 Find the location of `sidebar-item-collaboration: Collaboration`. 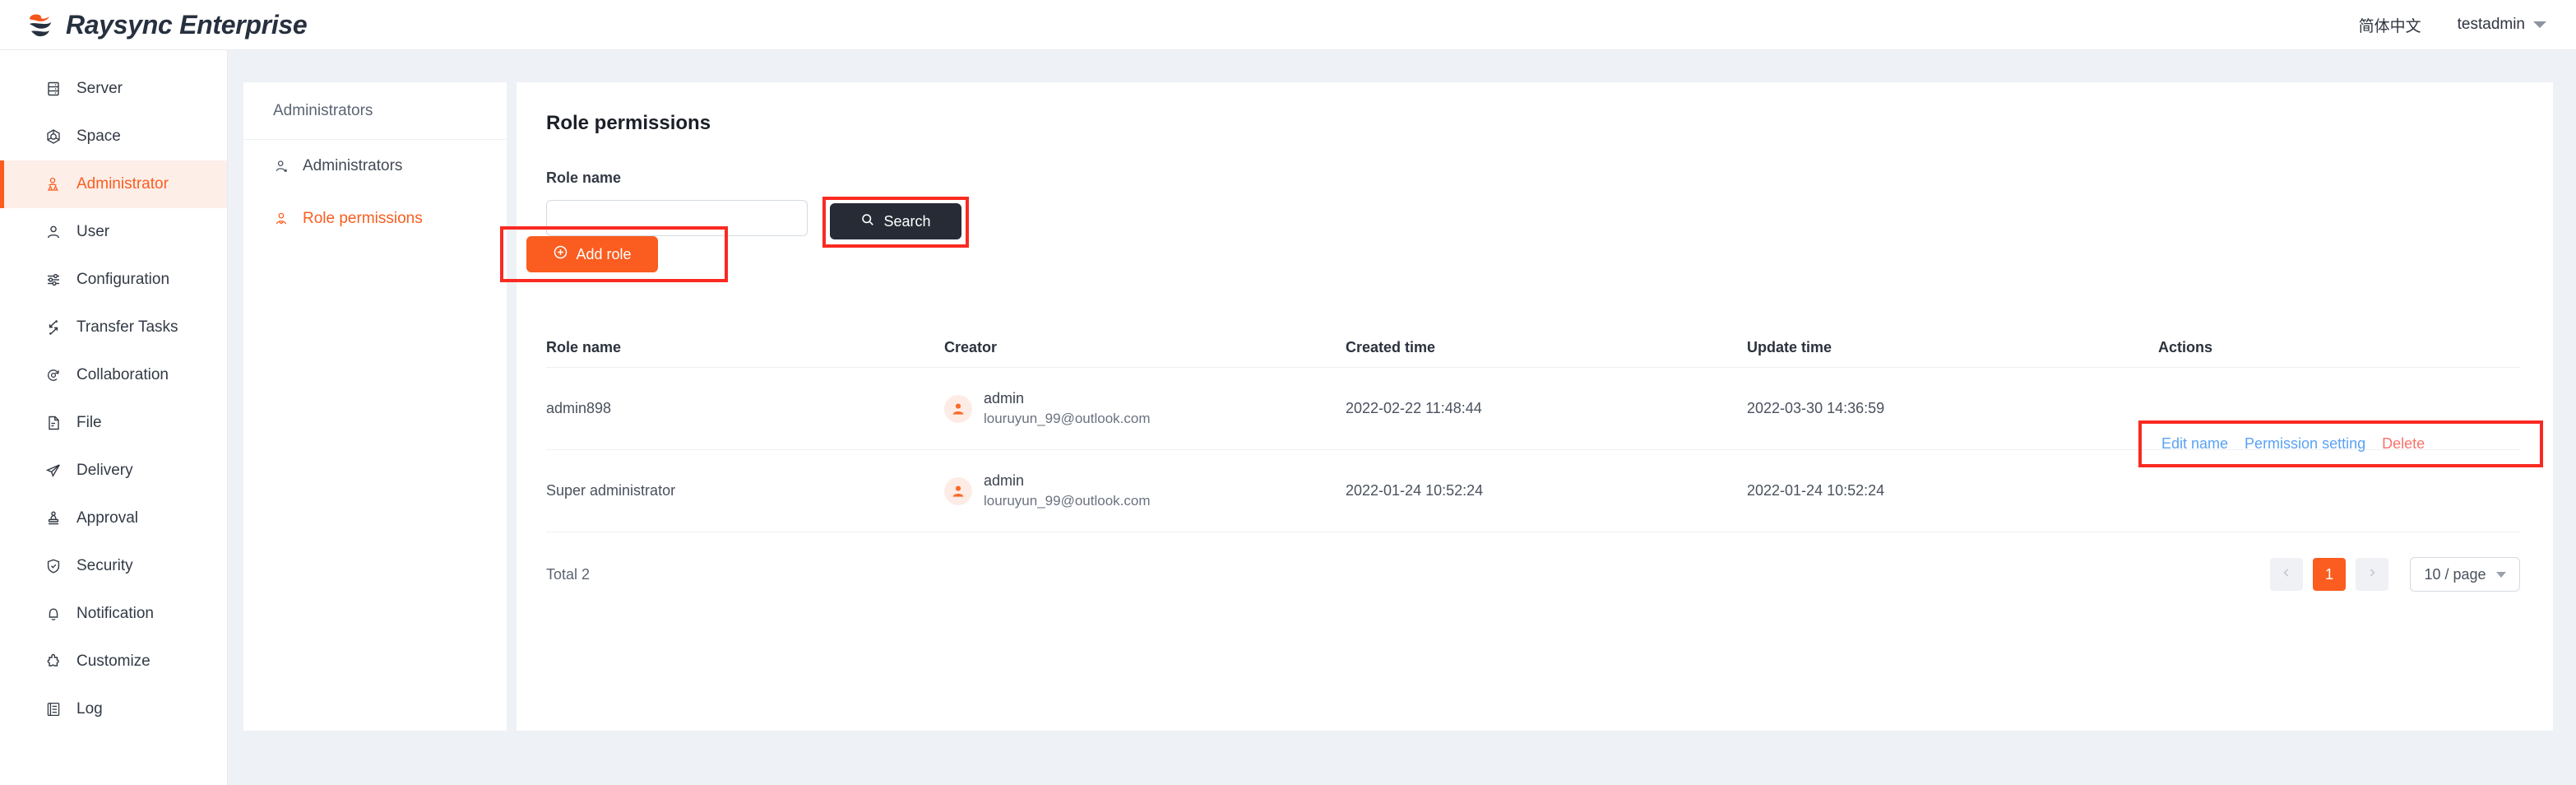

sidebar-item-collaboration: Collaboration is located at coordinates (114, 375).